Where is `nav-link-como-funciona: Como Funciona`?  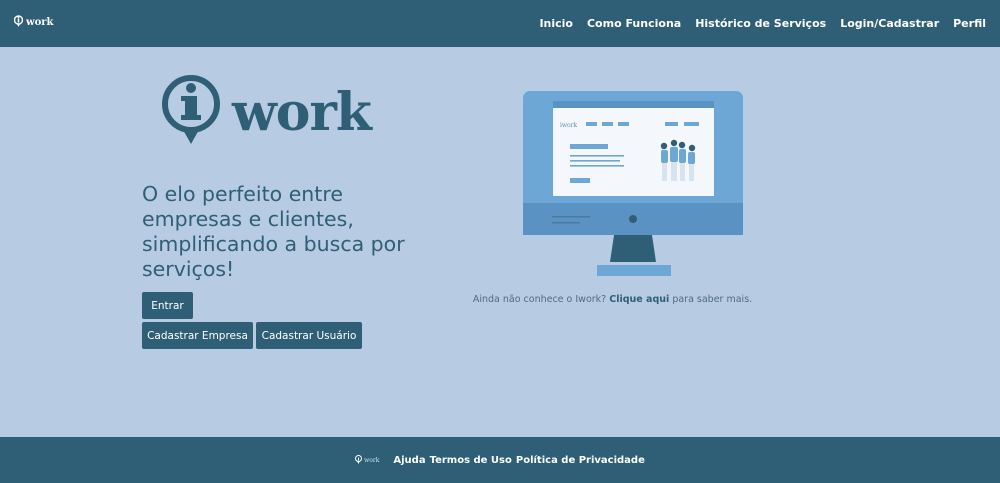
nav-link-como-funciona: Como Funciona is located at coordinates (634, 23).